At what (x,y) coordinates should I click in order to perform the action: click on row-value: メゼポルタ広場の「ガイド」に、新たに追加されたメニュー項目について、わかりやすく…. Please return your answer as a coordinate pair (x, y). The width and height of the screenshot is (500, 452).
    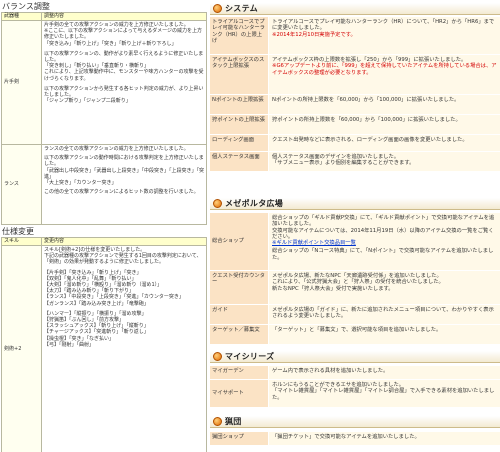
    Looking at the image, I should click on (384, 314).